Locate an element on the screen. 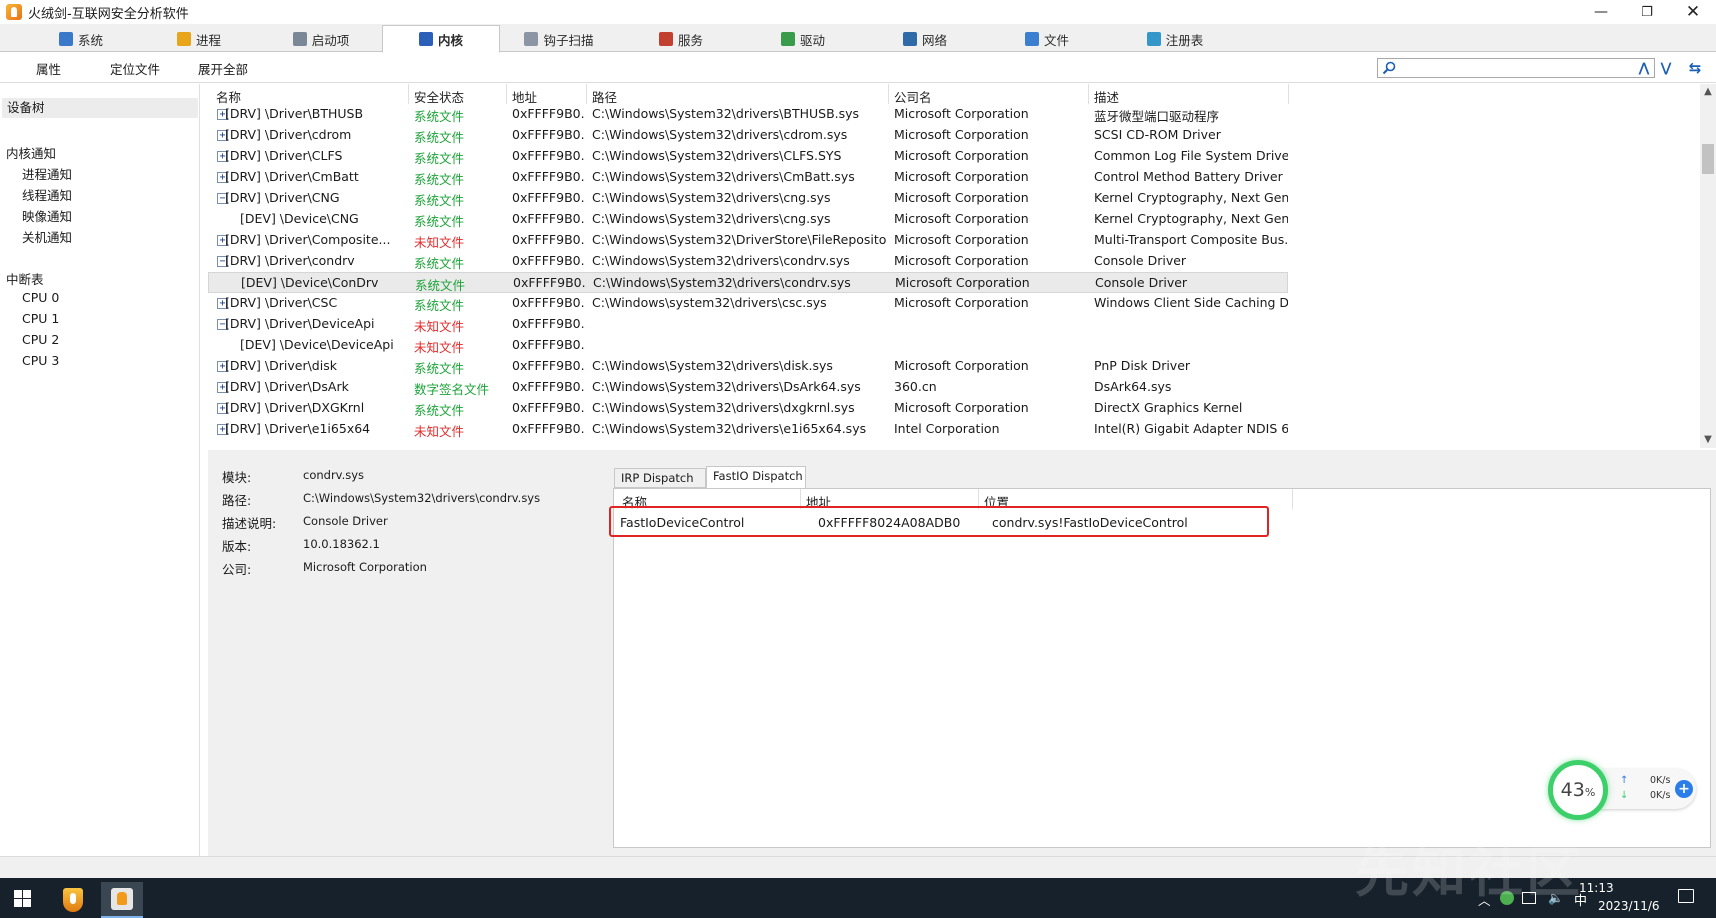 The width and height of the screenshot is (1716, 918). nav-image-notify: 映像通知 is located at coordinates (47, 215).